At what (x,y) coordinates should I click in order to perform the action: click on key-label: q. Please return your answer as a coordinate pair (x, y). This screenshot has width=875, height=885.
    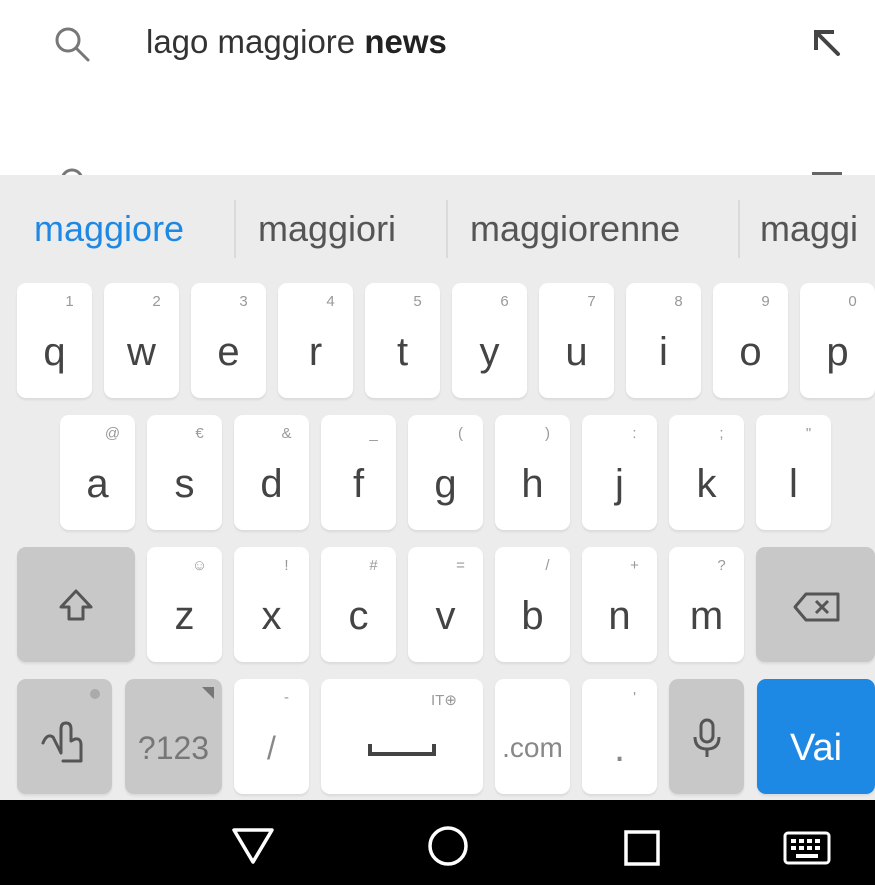
    Looking at the image, I should click on (54, 352).